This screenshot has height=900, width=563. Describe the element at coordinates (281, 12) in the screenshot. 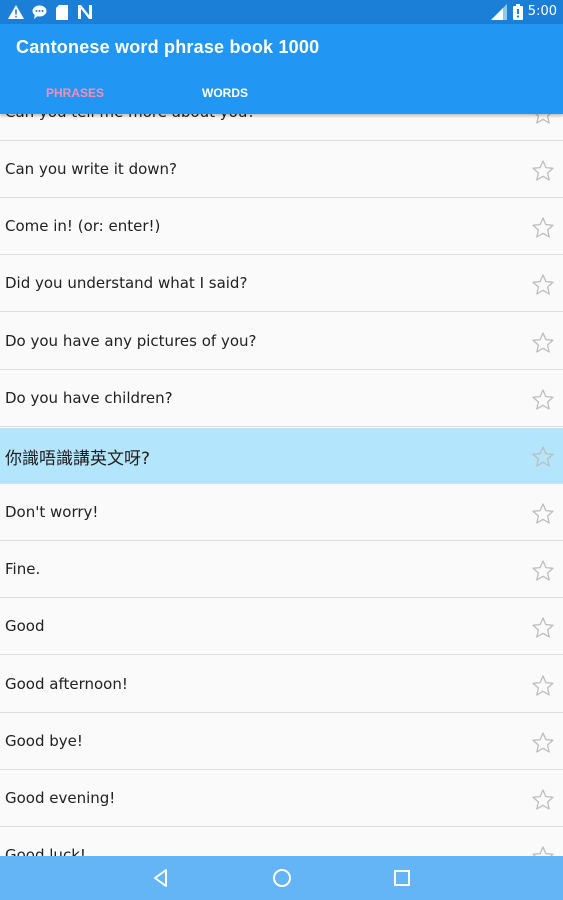

I see `status-bar: 5:00` at that location.